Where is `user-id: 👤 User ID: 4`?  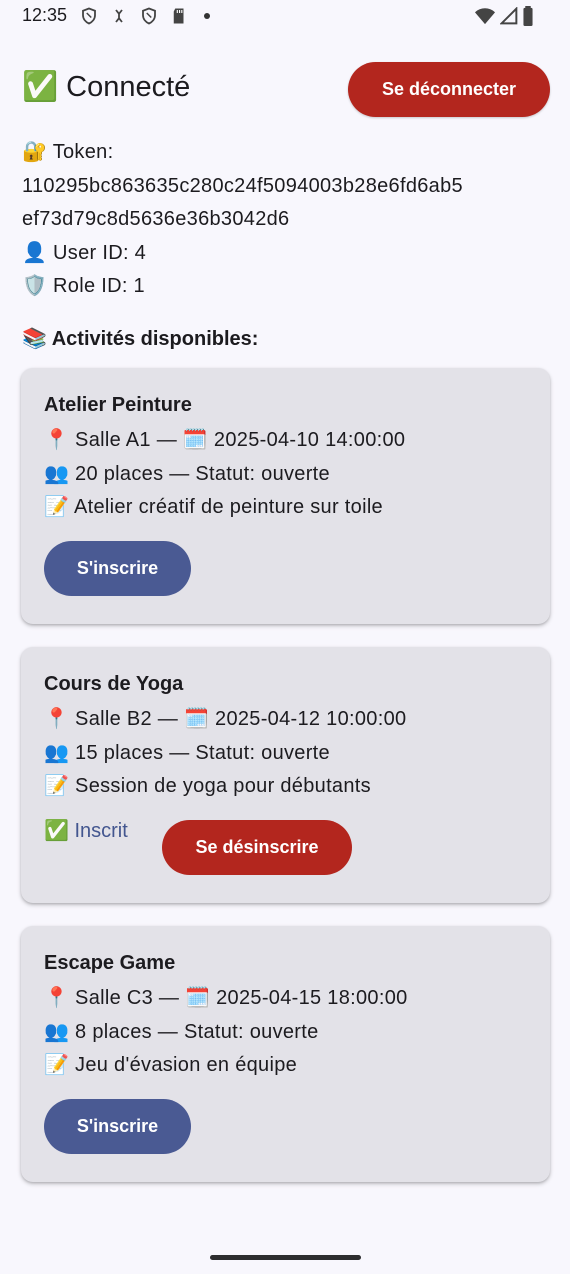
user-id: 👤 User ID: 4 is located at coordinates (84, 252).